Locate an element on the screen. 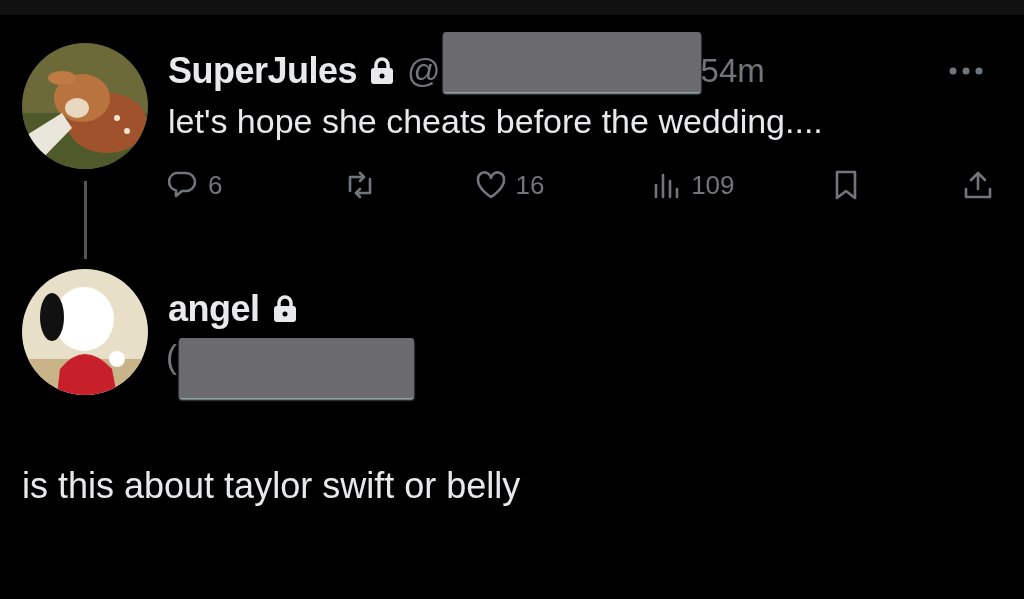 This screenshot has width=1024, height=599. user-handle: @ is located at coordinates (424, 71).